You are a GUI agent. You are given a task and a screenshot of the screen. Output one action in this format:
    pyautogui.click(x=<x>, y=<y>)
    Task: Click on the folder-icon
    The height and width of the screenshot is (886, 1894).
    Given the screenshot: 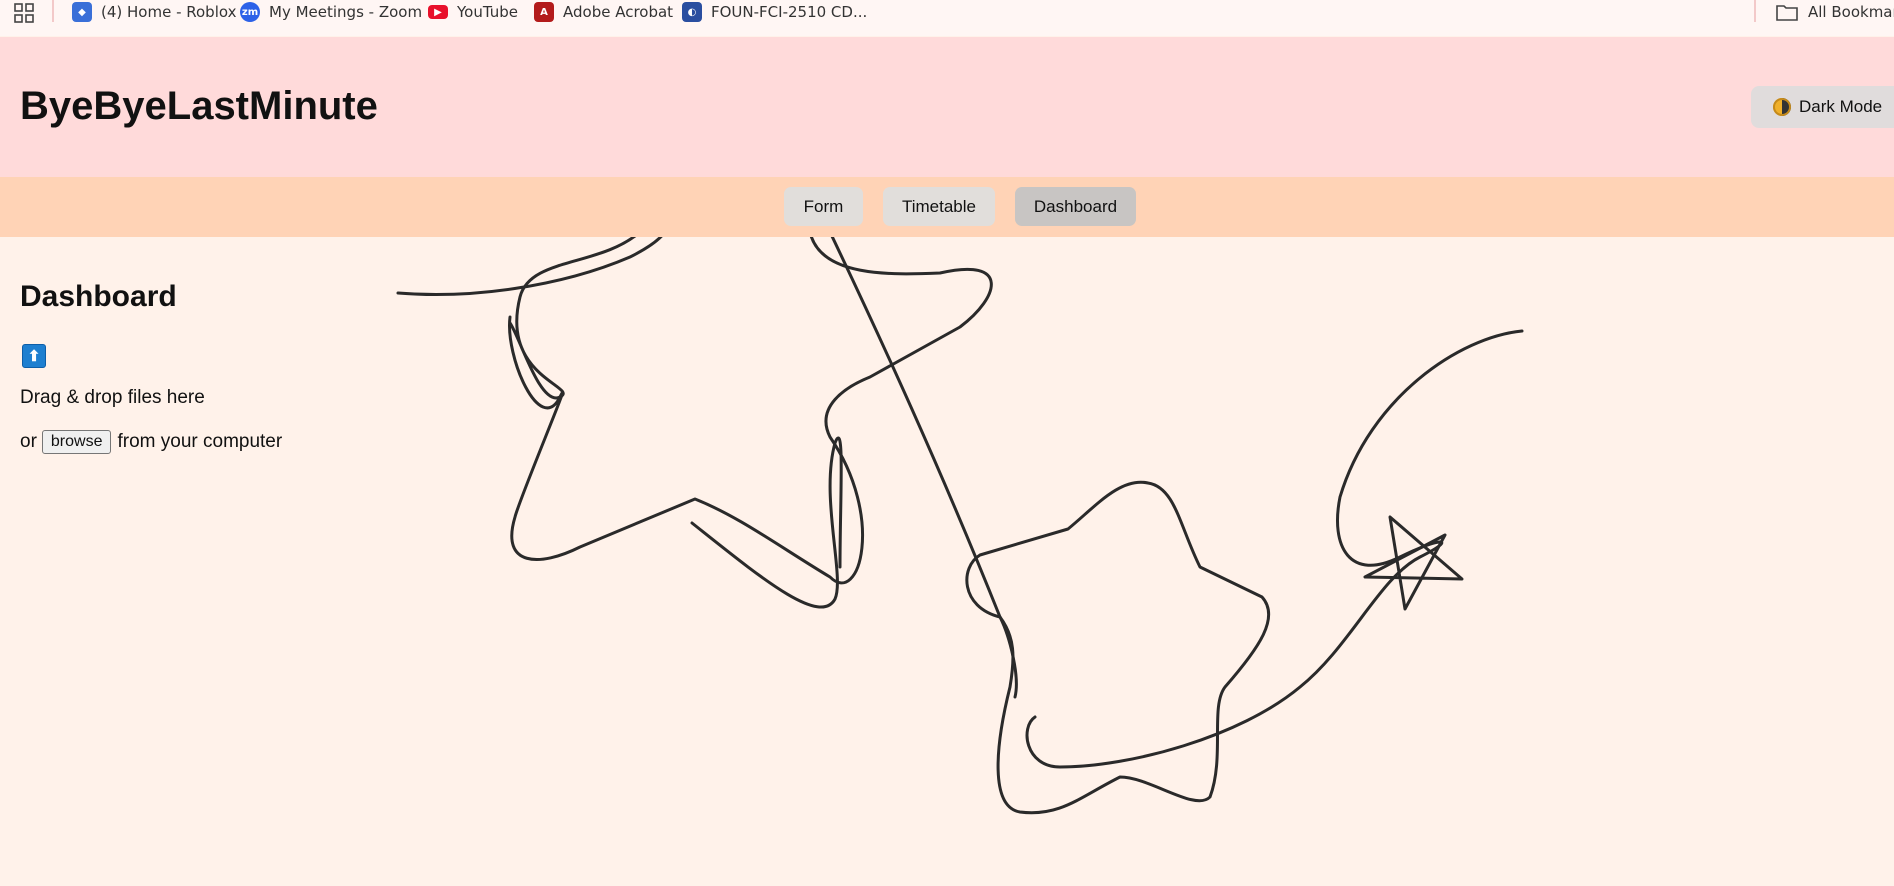 What is the action you would take?
    pyautogui.click(x=1787, y=13)
    